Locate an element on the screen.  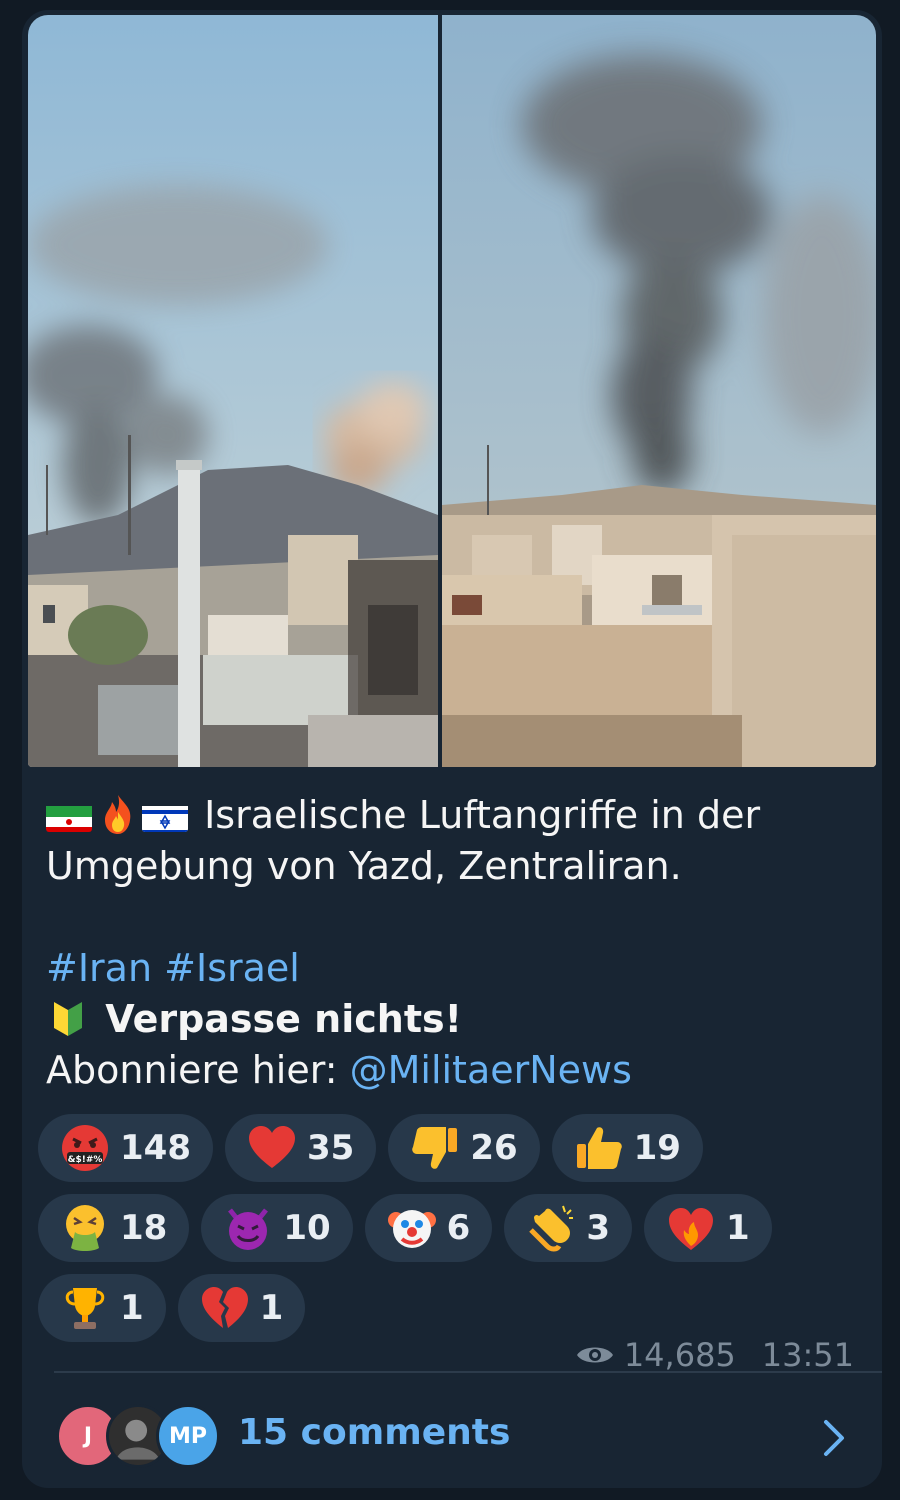
comments-link: 15 comments is located at coordinates (374, 1432).